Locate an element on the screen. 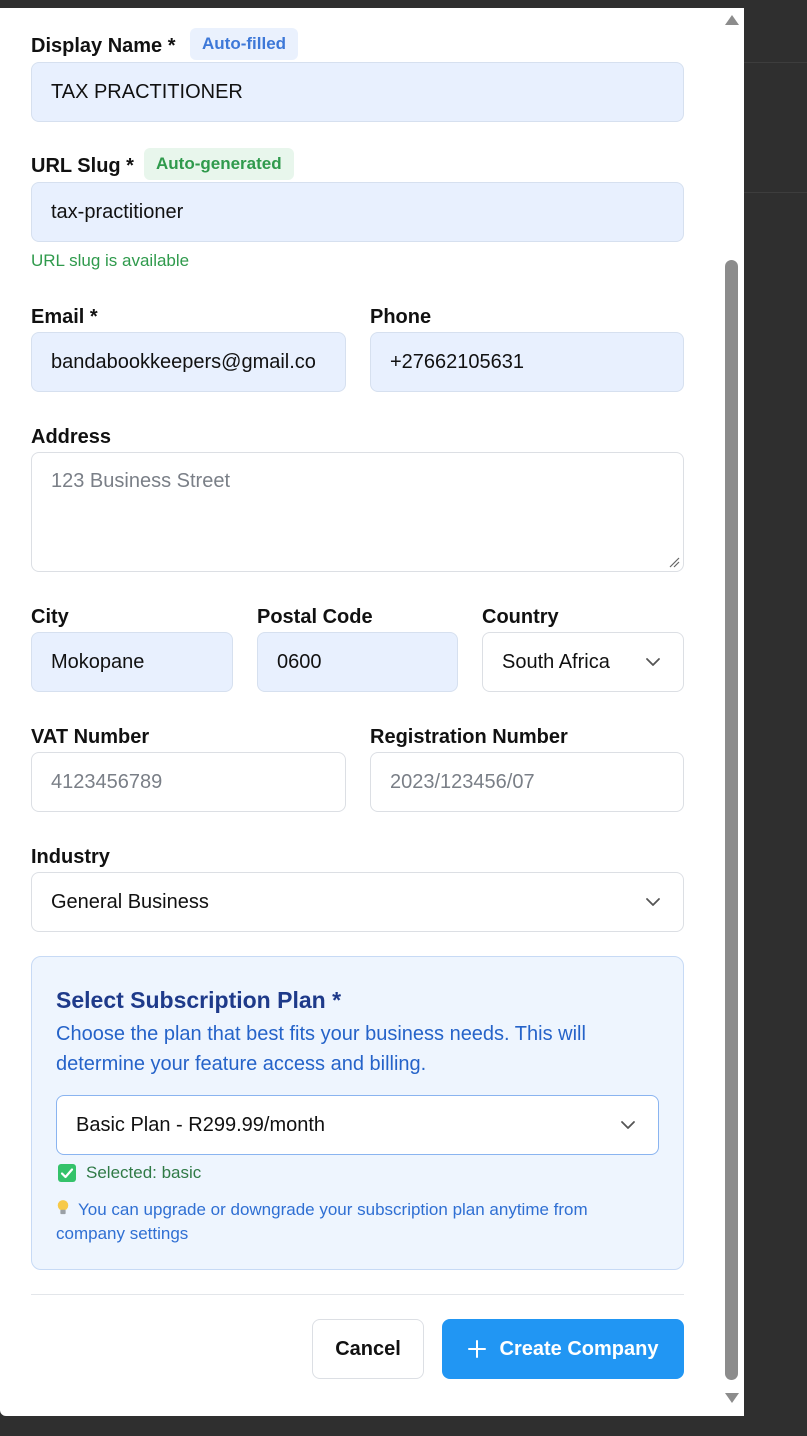  registration-number-label: Registration Number is located at coordinates (469, 737).